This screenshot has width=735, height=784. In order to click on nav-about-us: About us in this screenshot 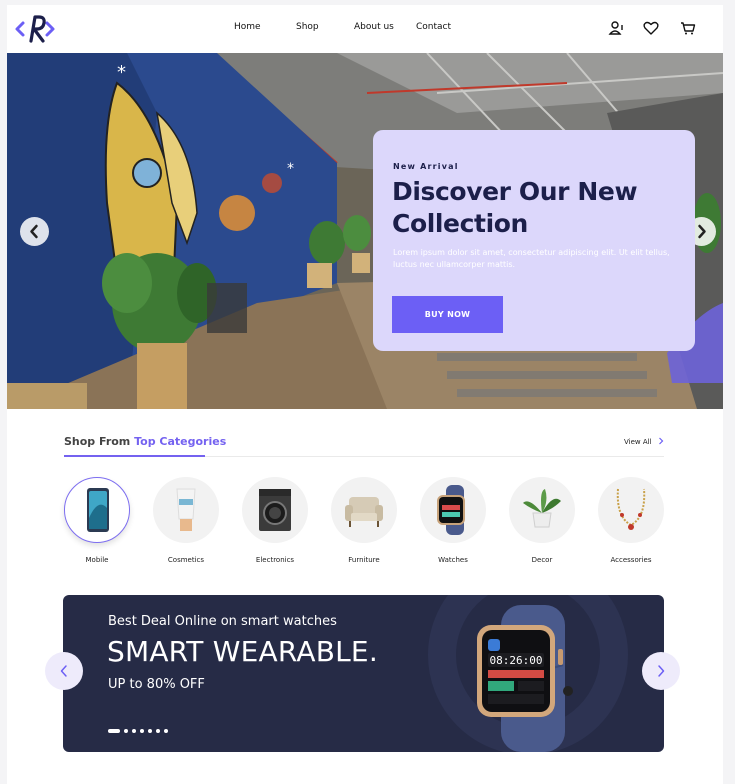, I will do `click(374, 27)`.